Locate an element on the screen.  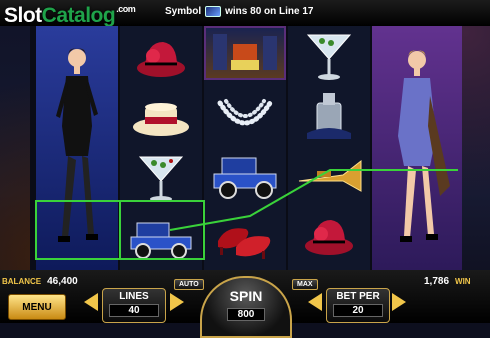
total-bet-value: 800 is located at coordinates (246, 314).